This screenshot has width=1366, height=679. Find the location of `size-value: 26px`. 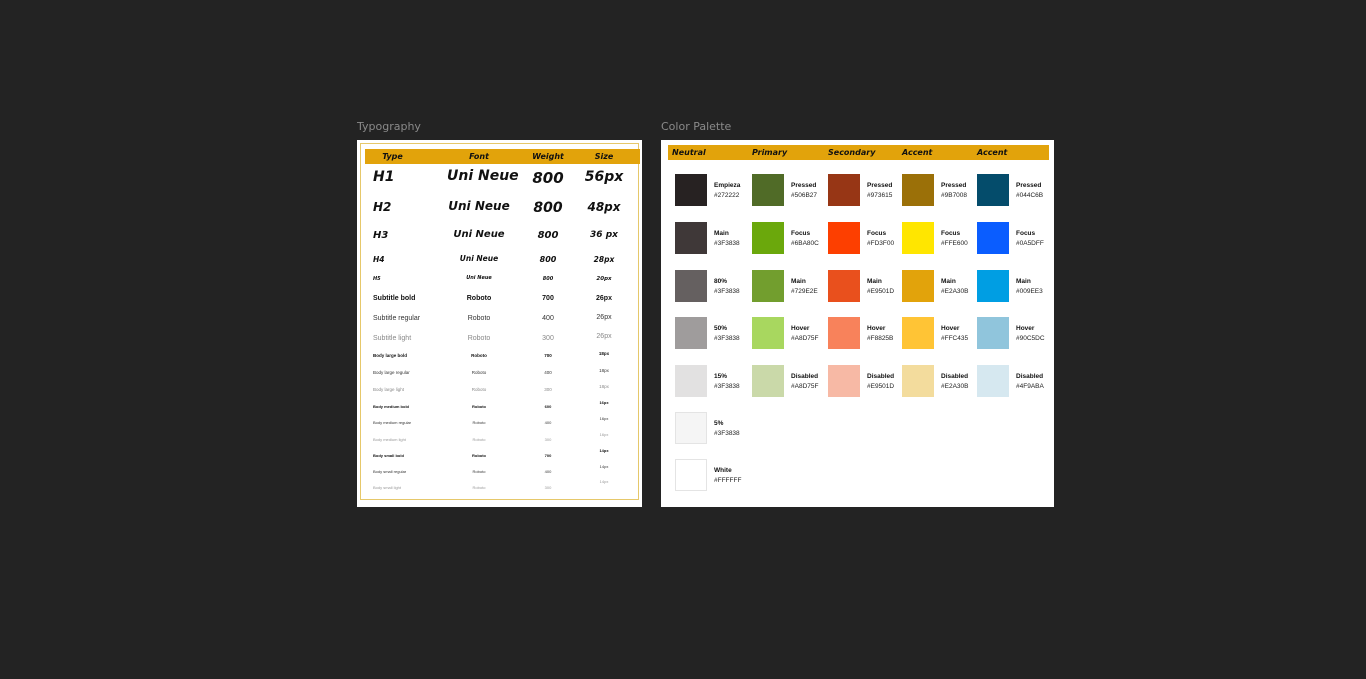

size-value: 26px is located at coordinates (604, 317).